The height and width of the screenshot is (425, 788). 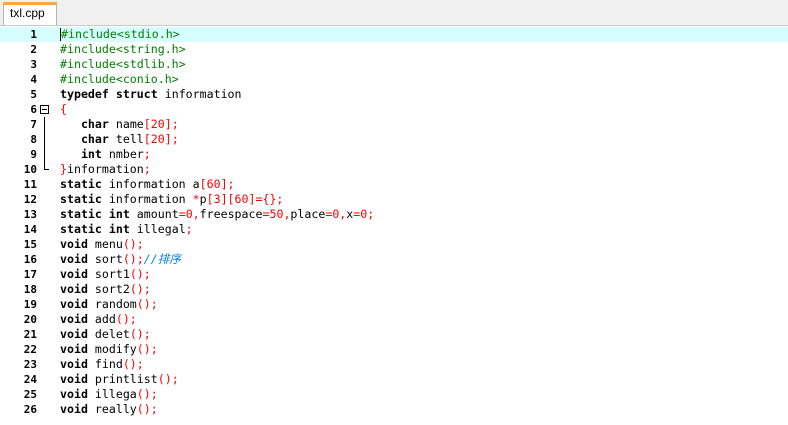 What do you see at coordinates (182, 214) in the screenshot?
I see `code-token: =` at bounding box center [182, 214].